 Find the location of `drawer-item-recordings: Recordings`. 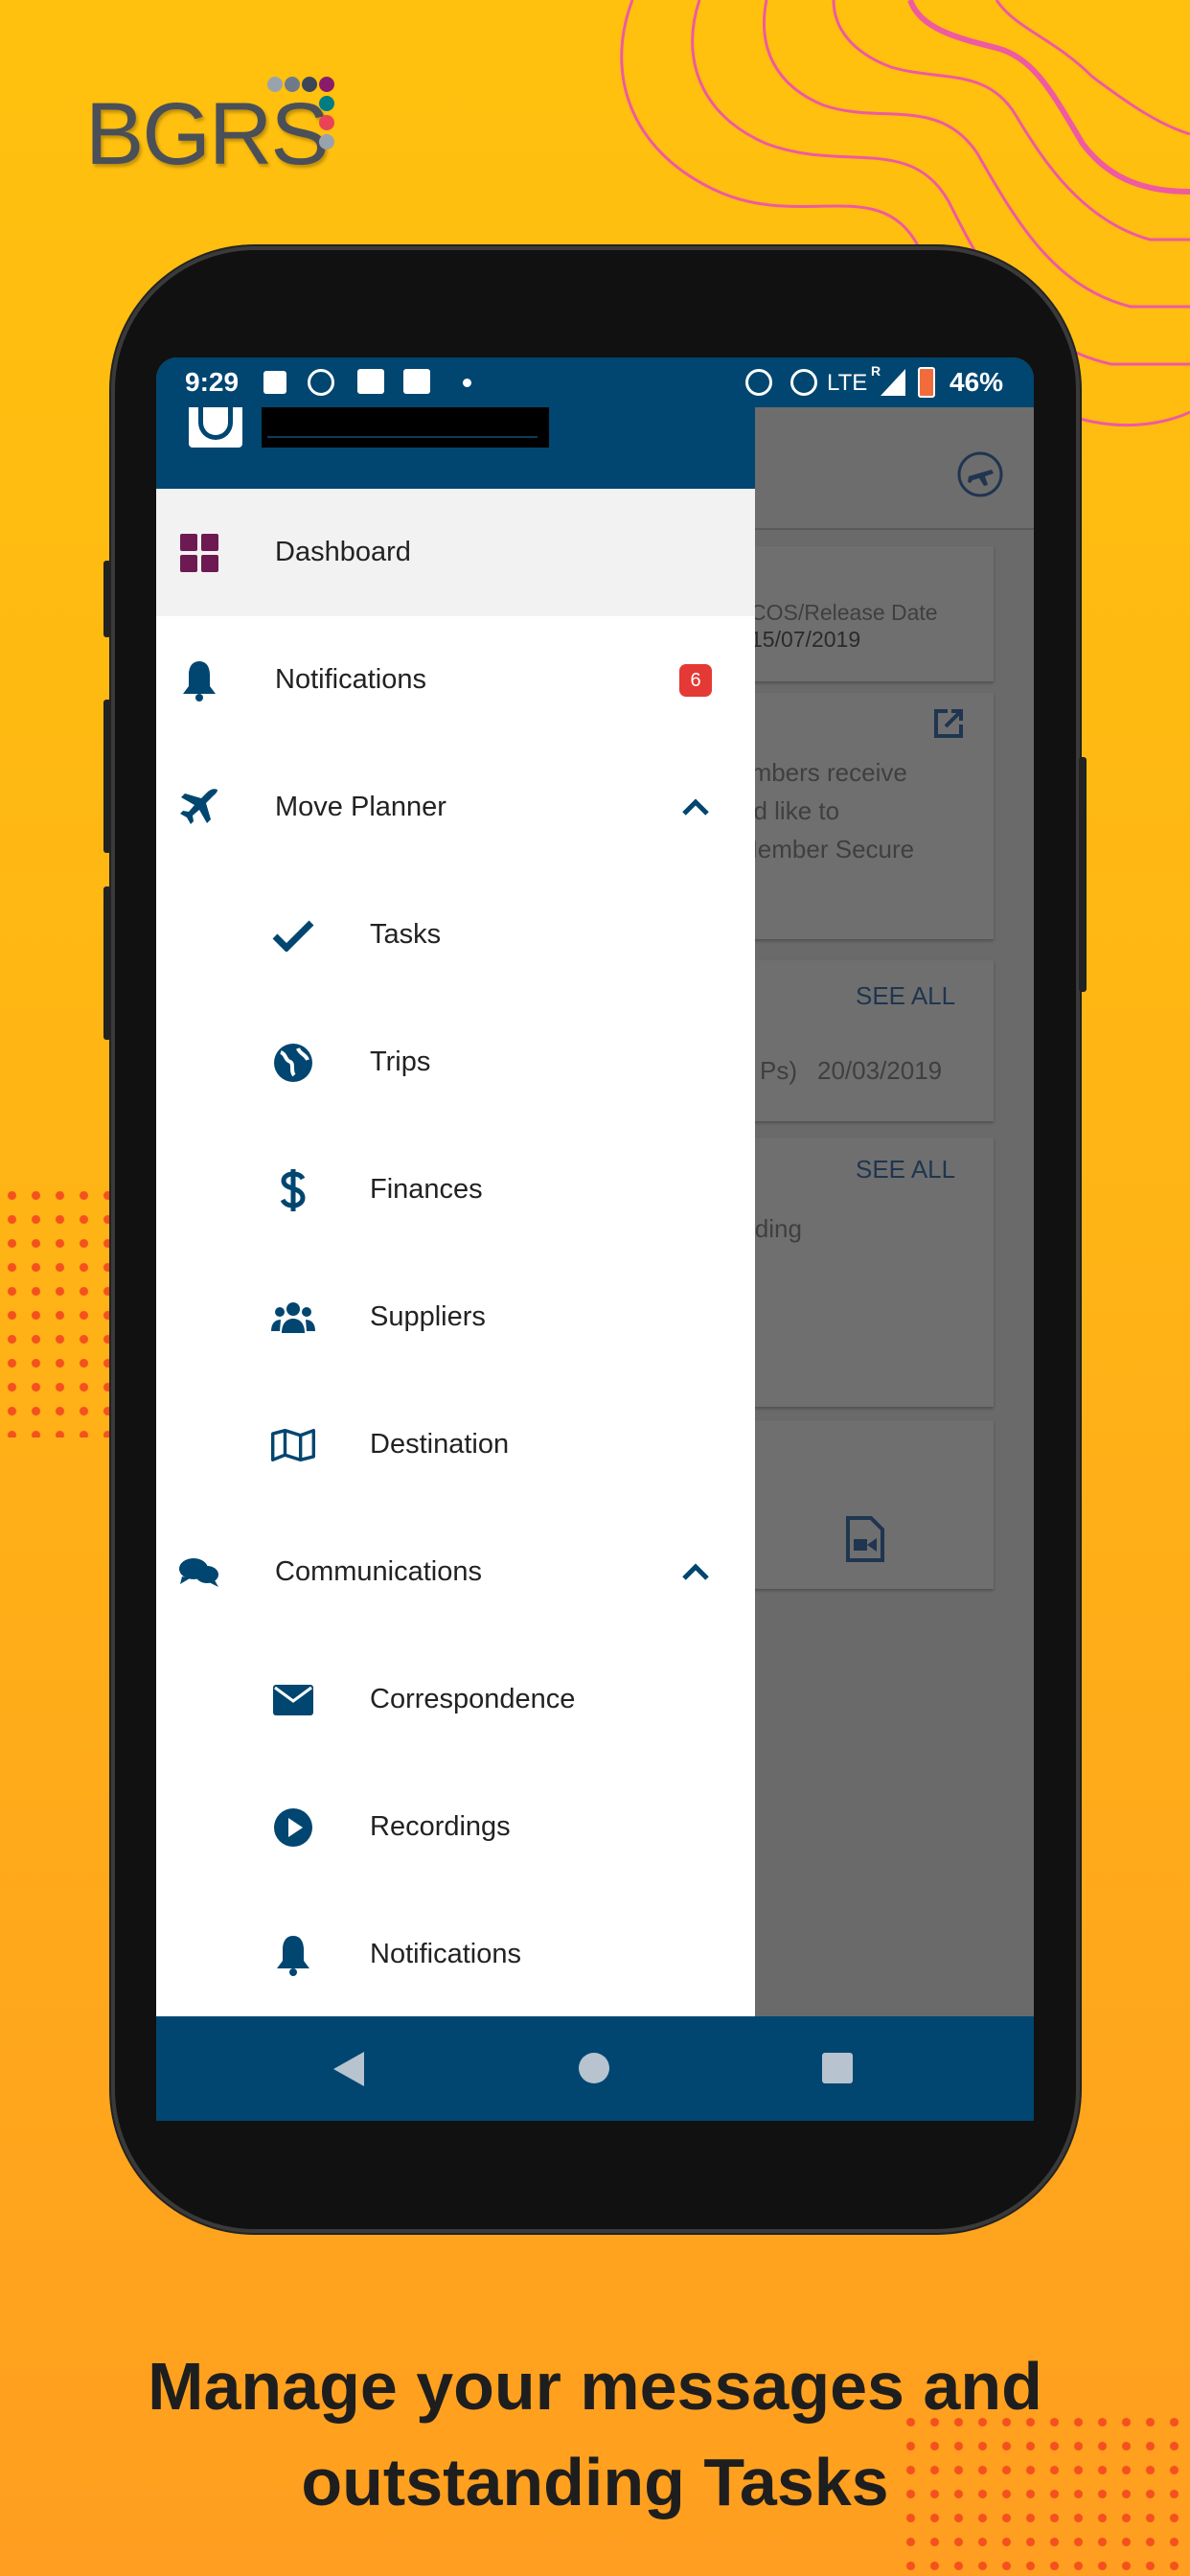

drawer-item-recordings: Recordings is located at coordinates (456, 1827).